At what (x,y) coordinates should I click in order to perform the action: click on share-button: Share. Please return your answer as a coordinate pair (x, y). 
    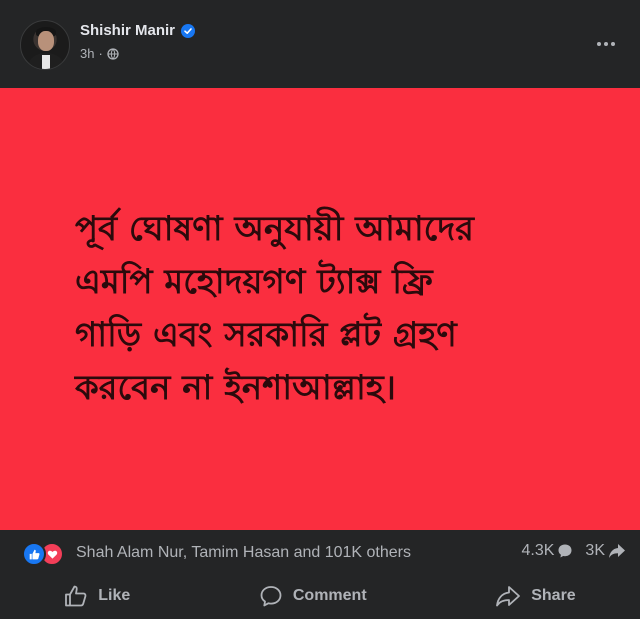
    Looking at the image, I should click on (535, 596).